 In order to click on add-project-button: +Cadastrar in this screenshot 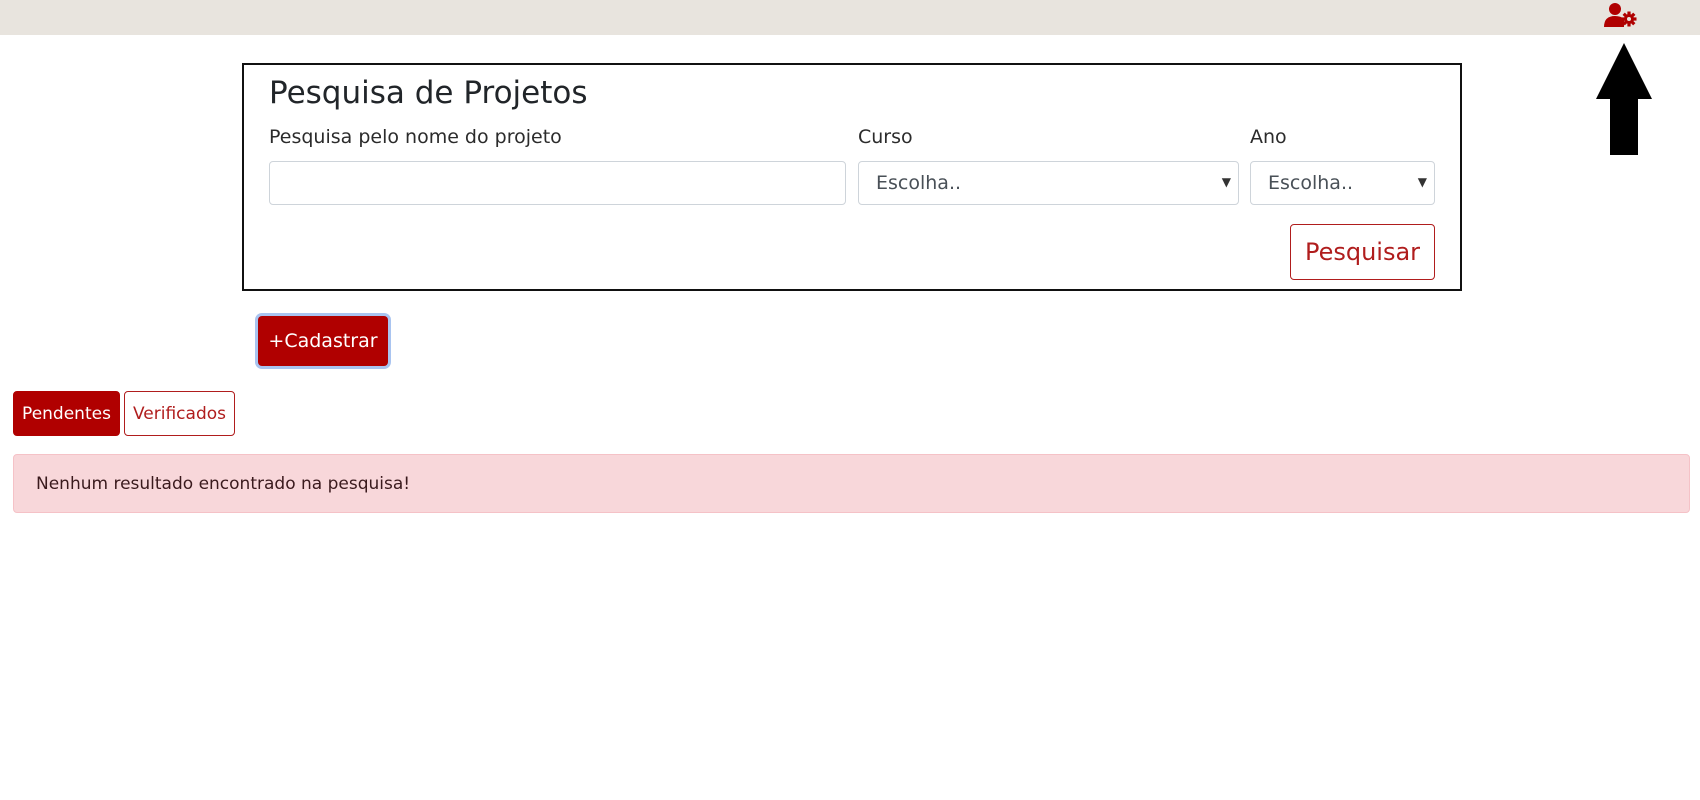, I will do `click(323, 341)`.